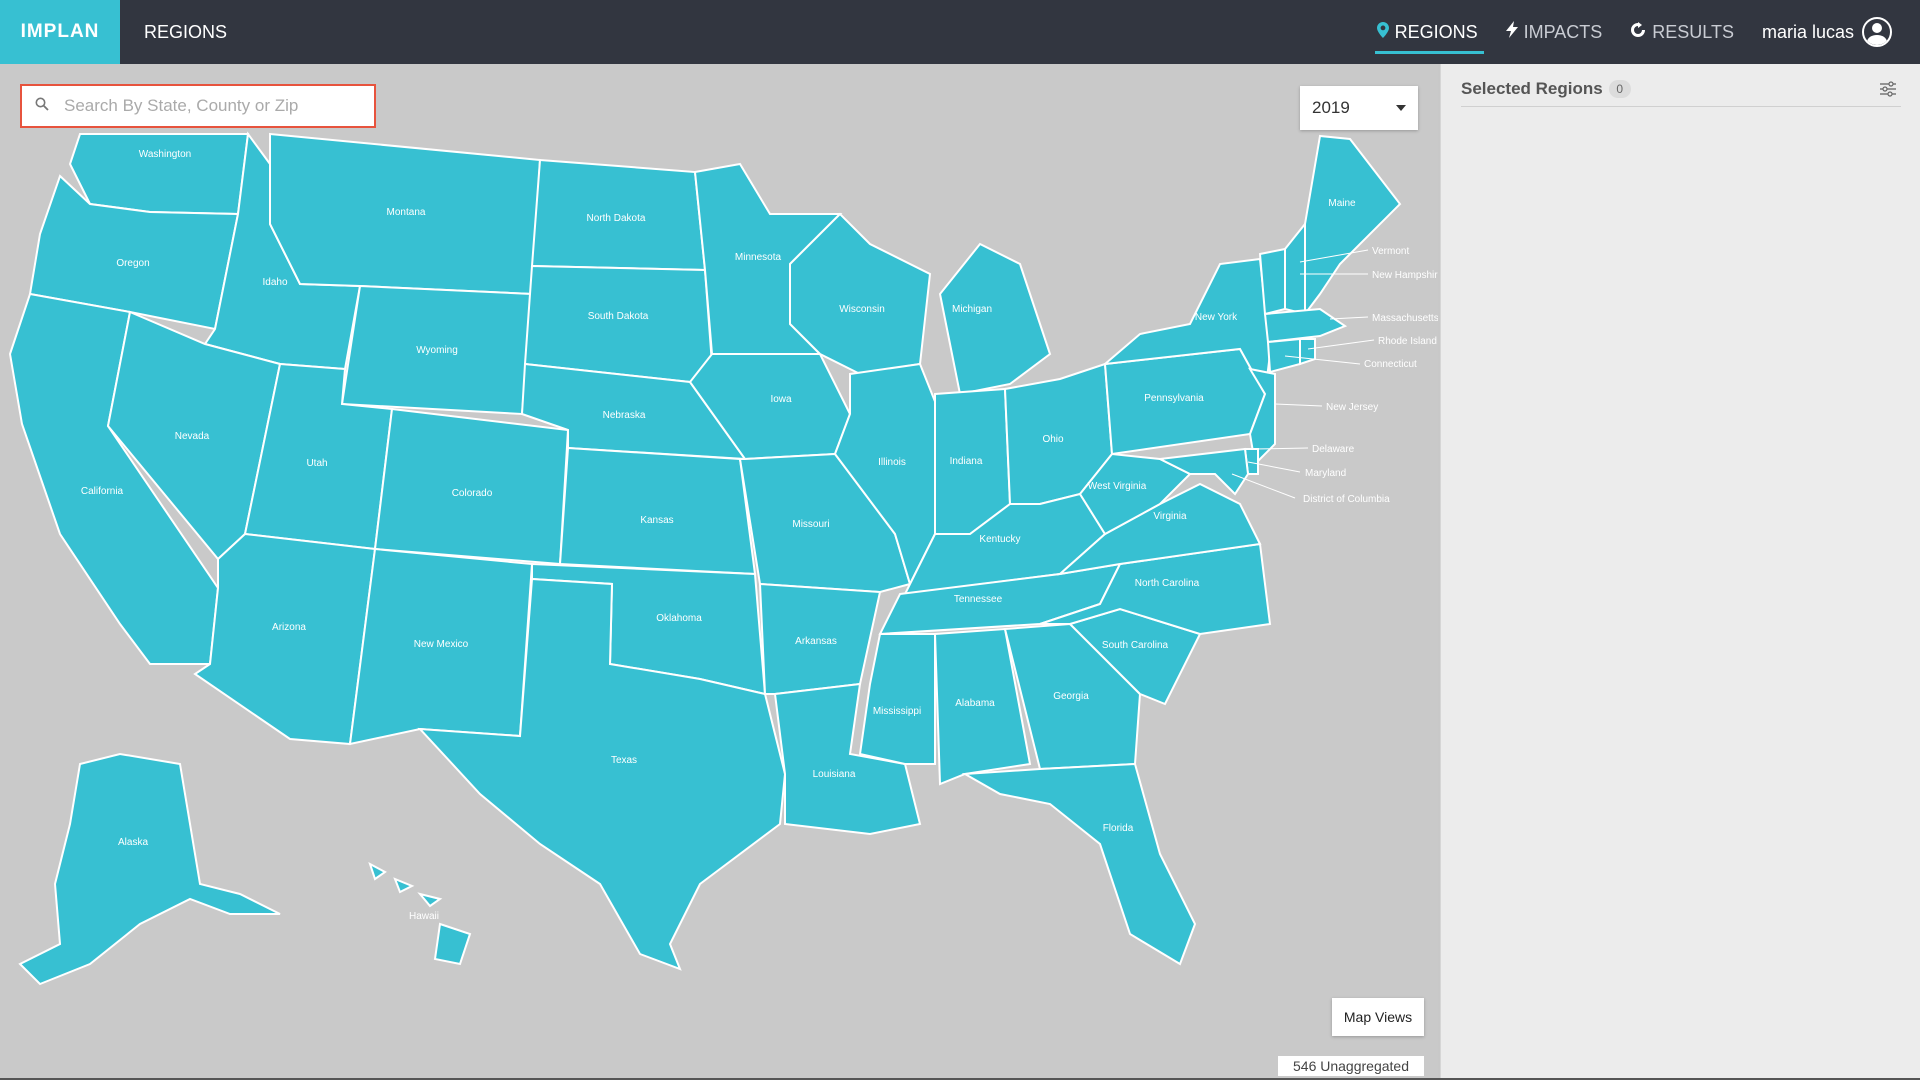 Image resolution: width=1920 pixels, height=1080 pixels. Describe the element at coordinates (1511, 32) in the screenshot. I see `lightning-icon` at that location.